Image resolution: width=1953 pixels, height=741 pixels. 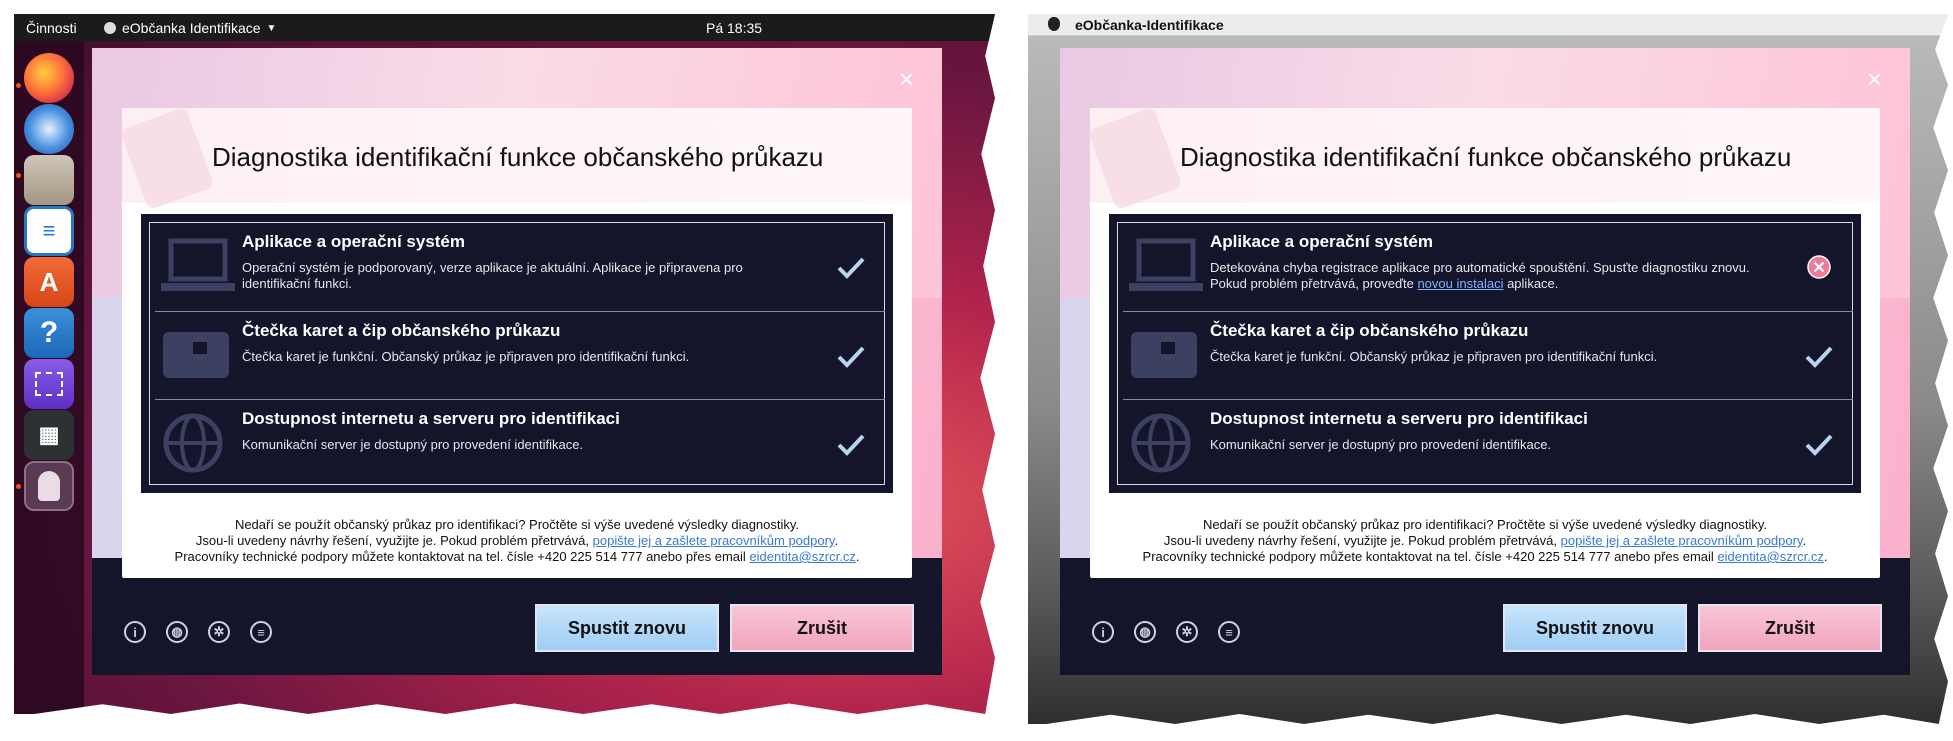 What do you see at coordinates (49, 78) in the screenshot?
I see `firefox-icon` at bounding box center [49, 78].